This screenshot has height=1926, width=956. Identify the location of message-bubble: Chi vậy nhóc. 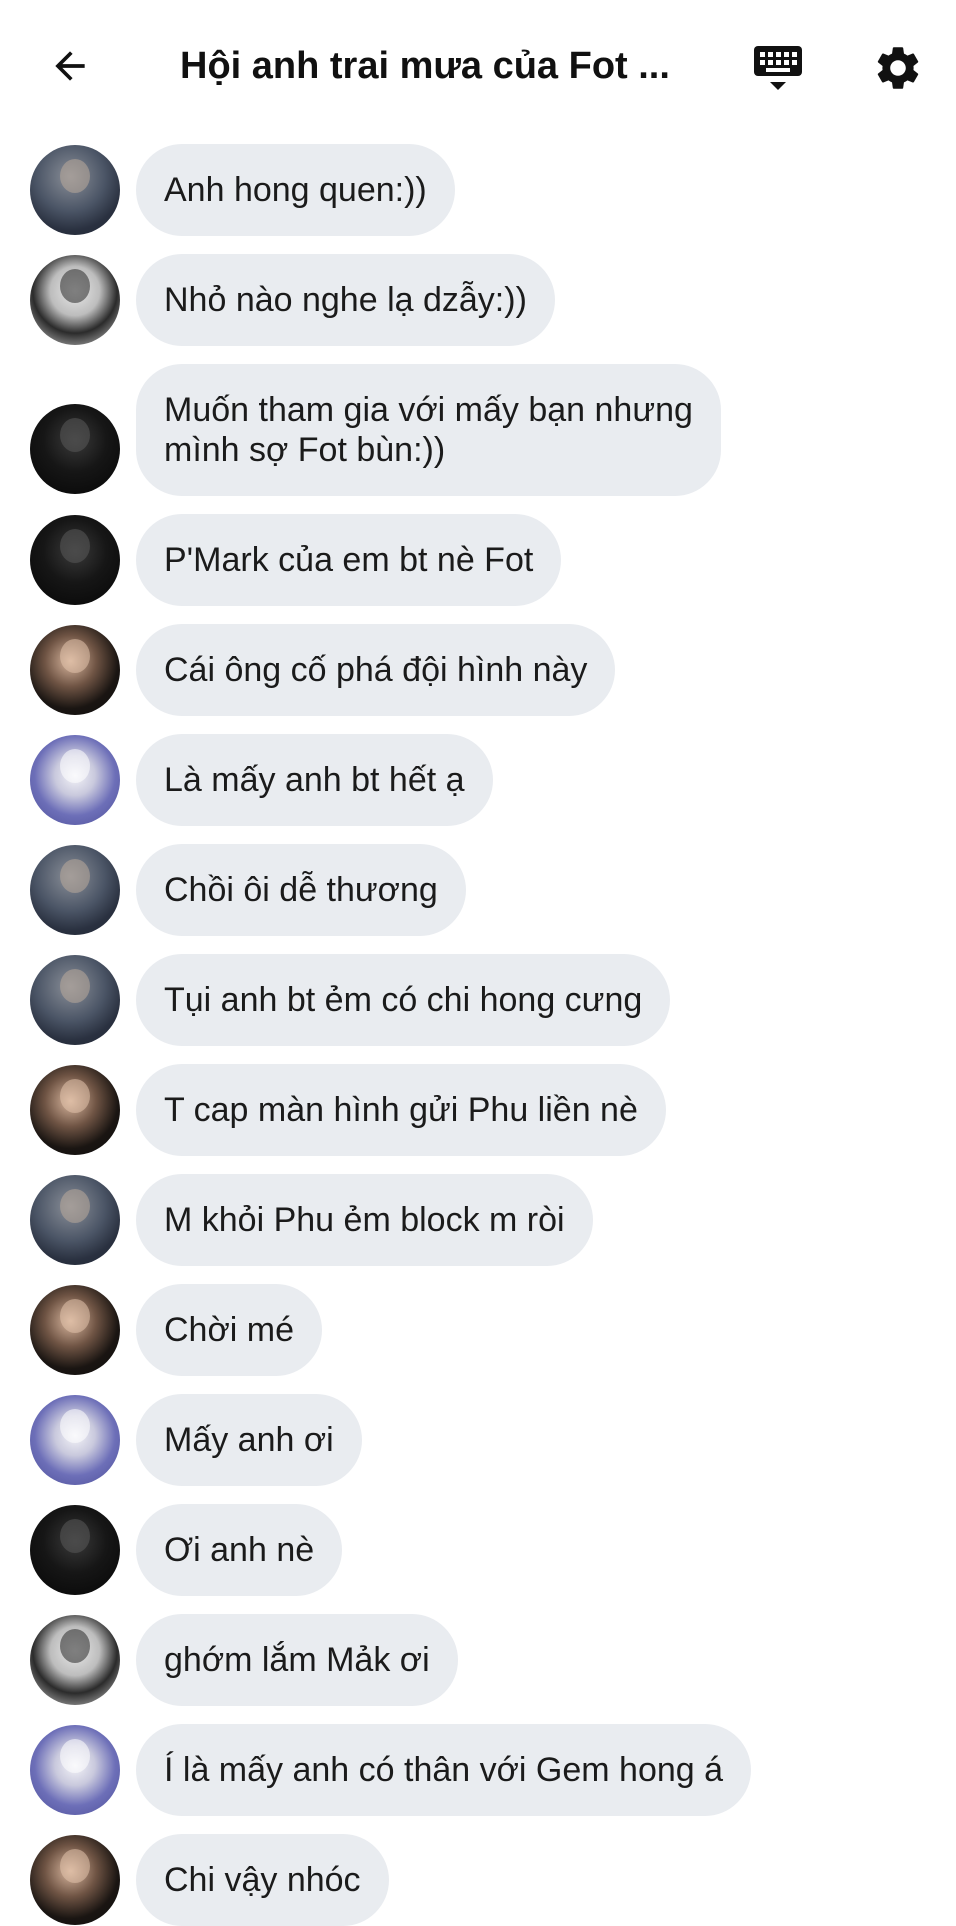
(262, 1880).